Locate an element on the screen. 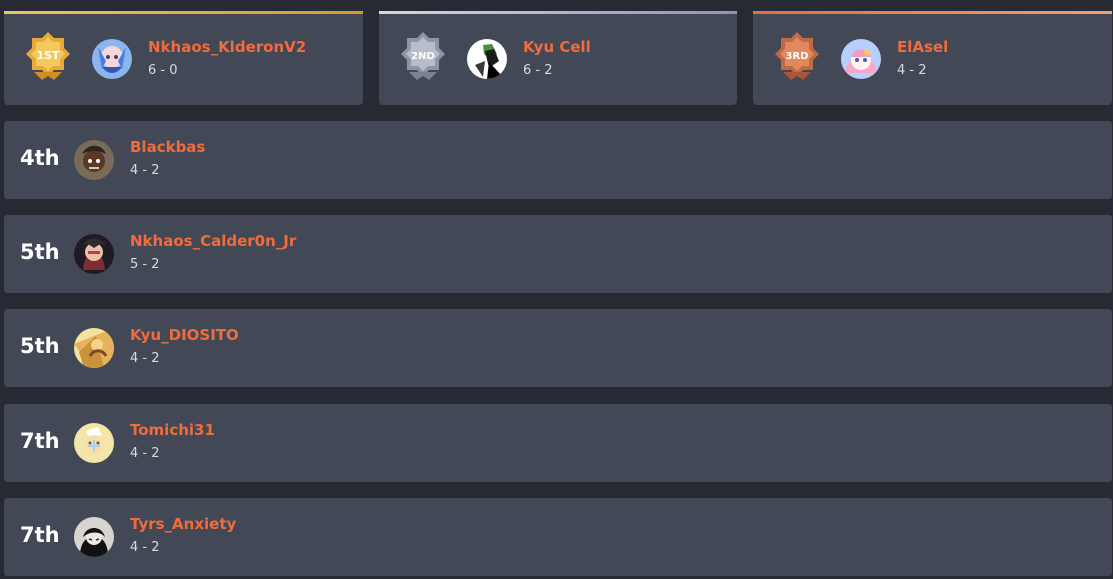 The image size is (1113, 579). standing-row: 5th Nkhaos_Calder0n_Jr 5 - 2 is located at coordinates (558, 254).